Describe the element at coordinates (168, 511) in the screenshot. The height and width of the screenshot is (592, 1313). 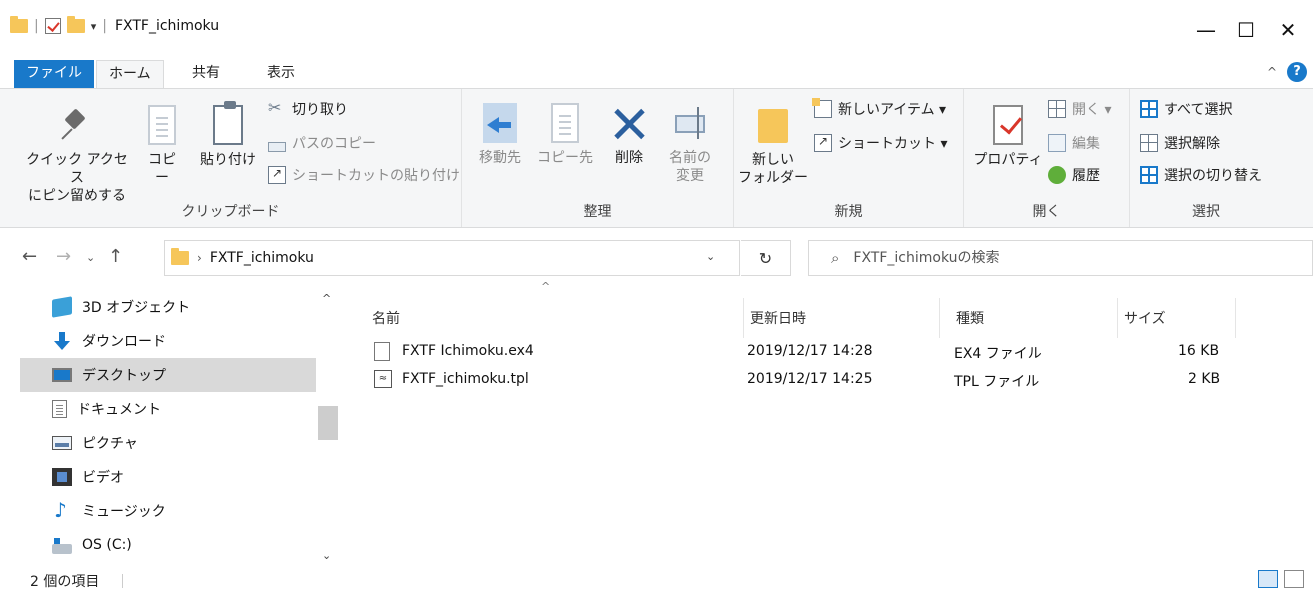
I see `nav-item-music: ミュージック` at that location.